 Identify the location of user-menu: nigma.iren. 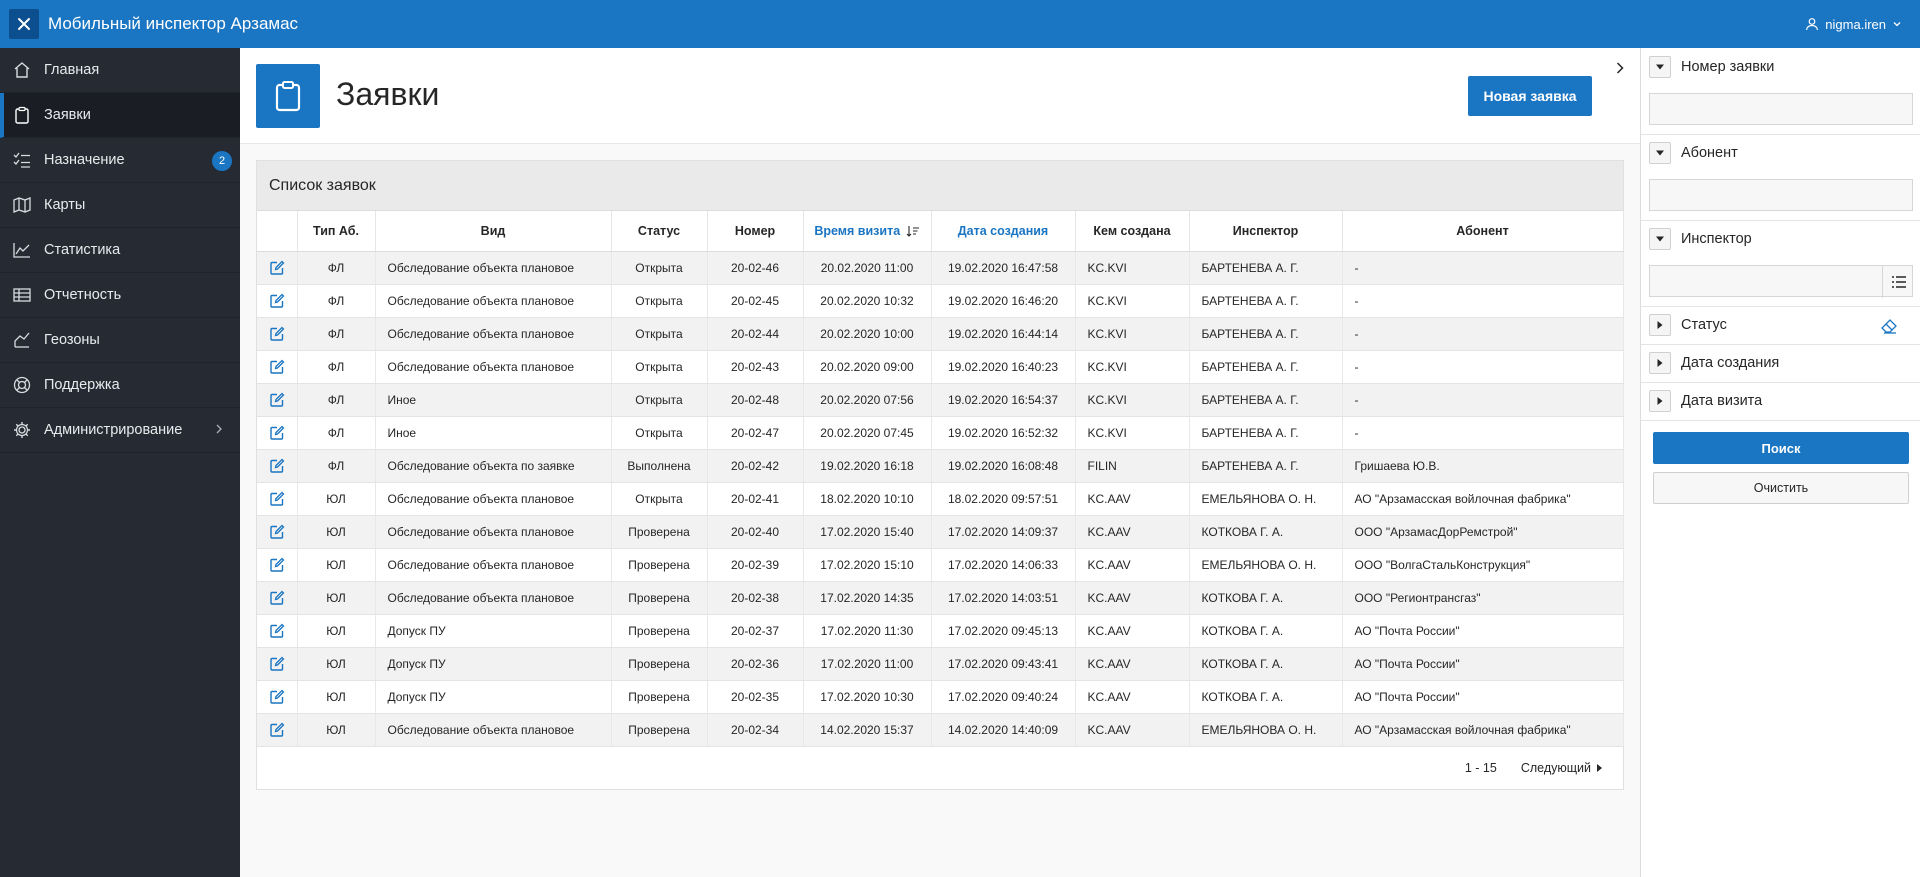
(1853, 24).